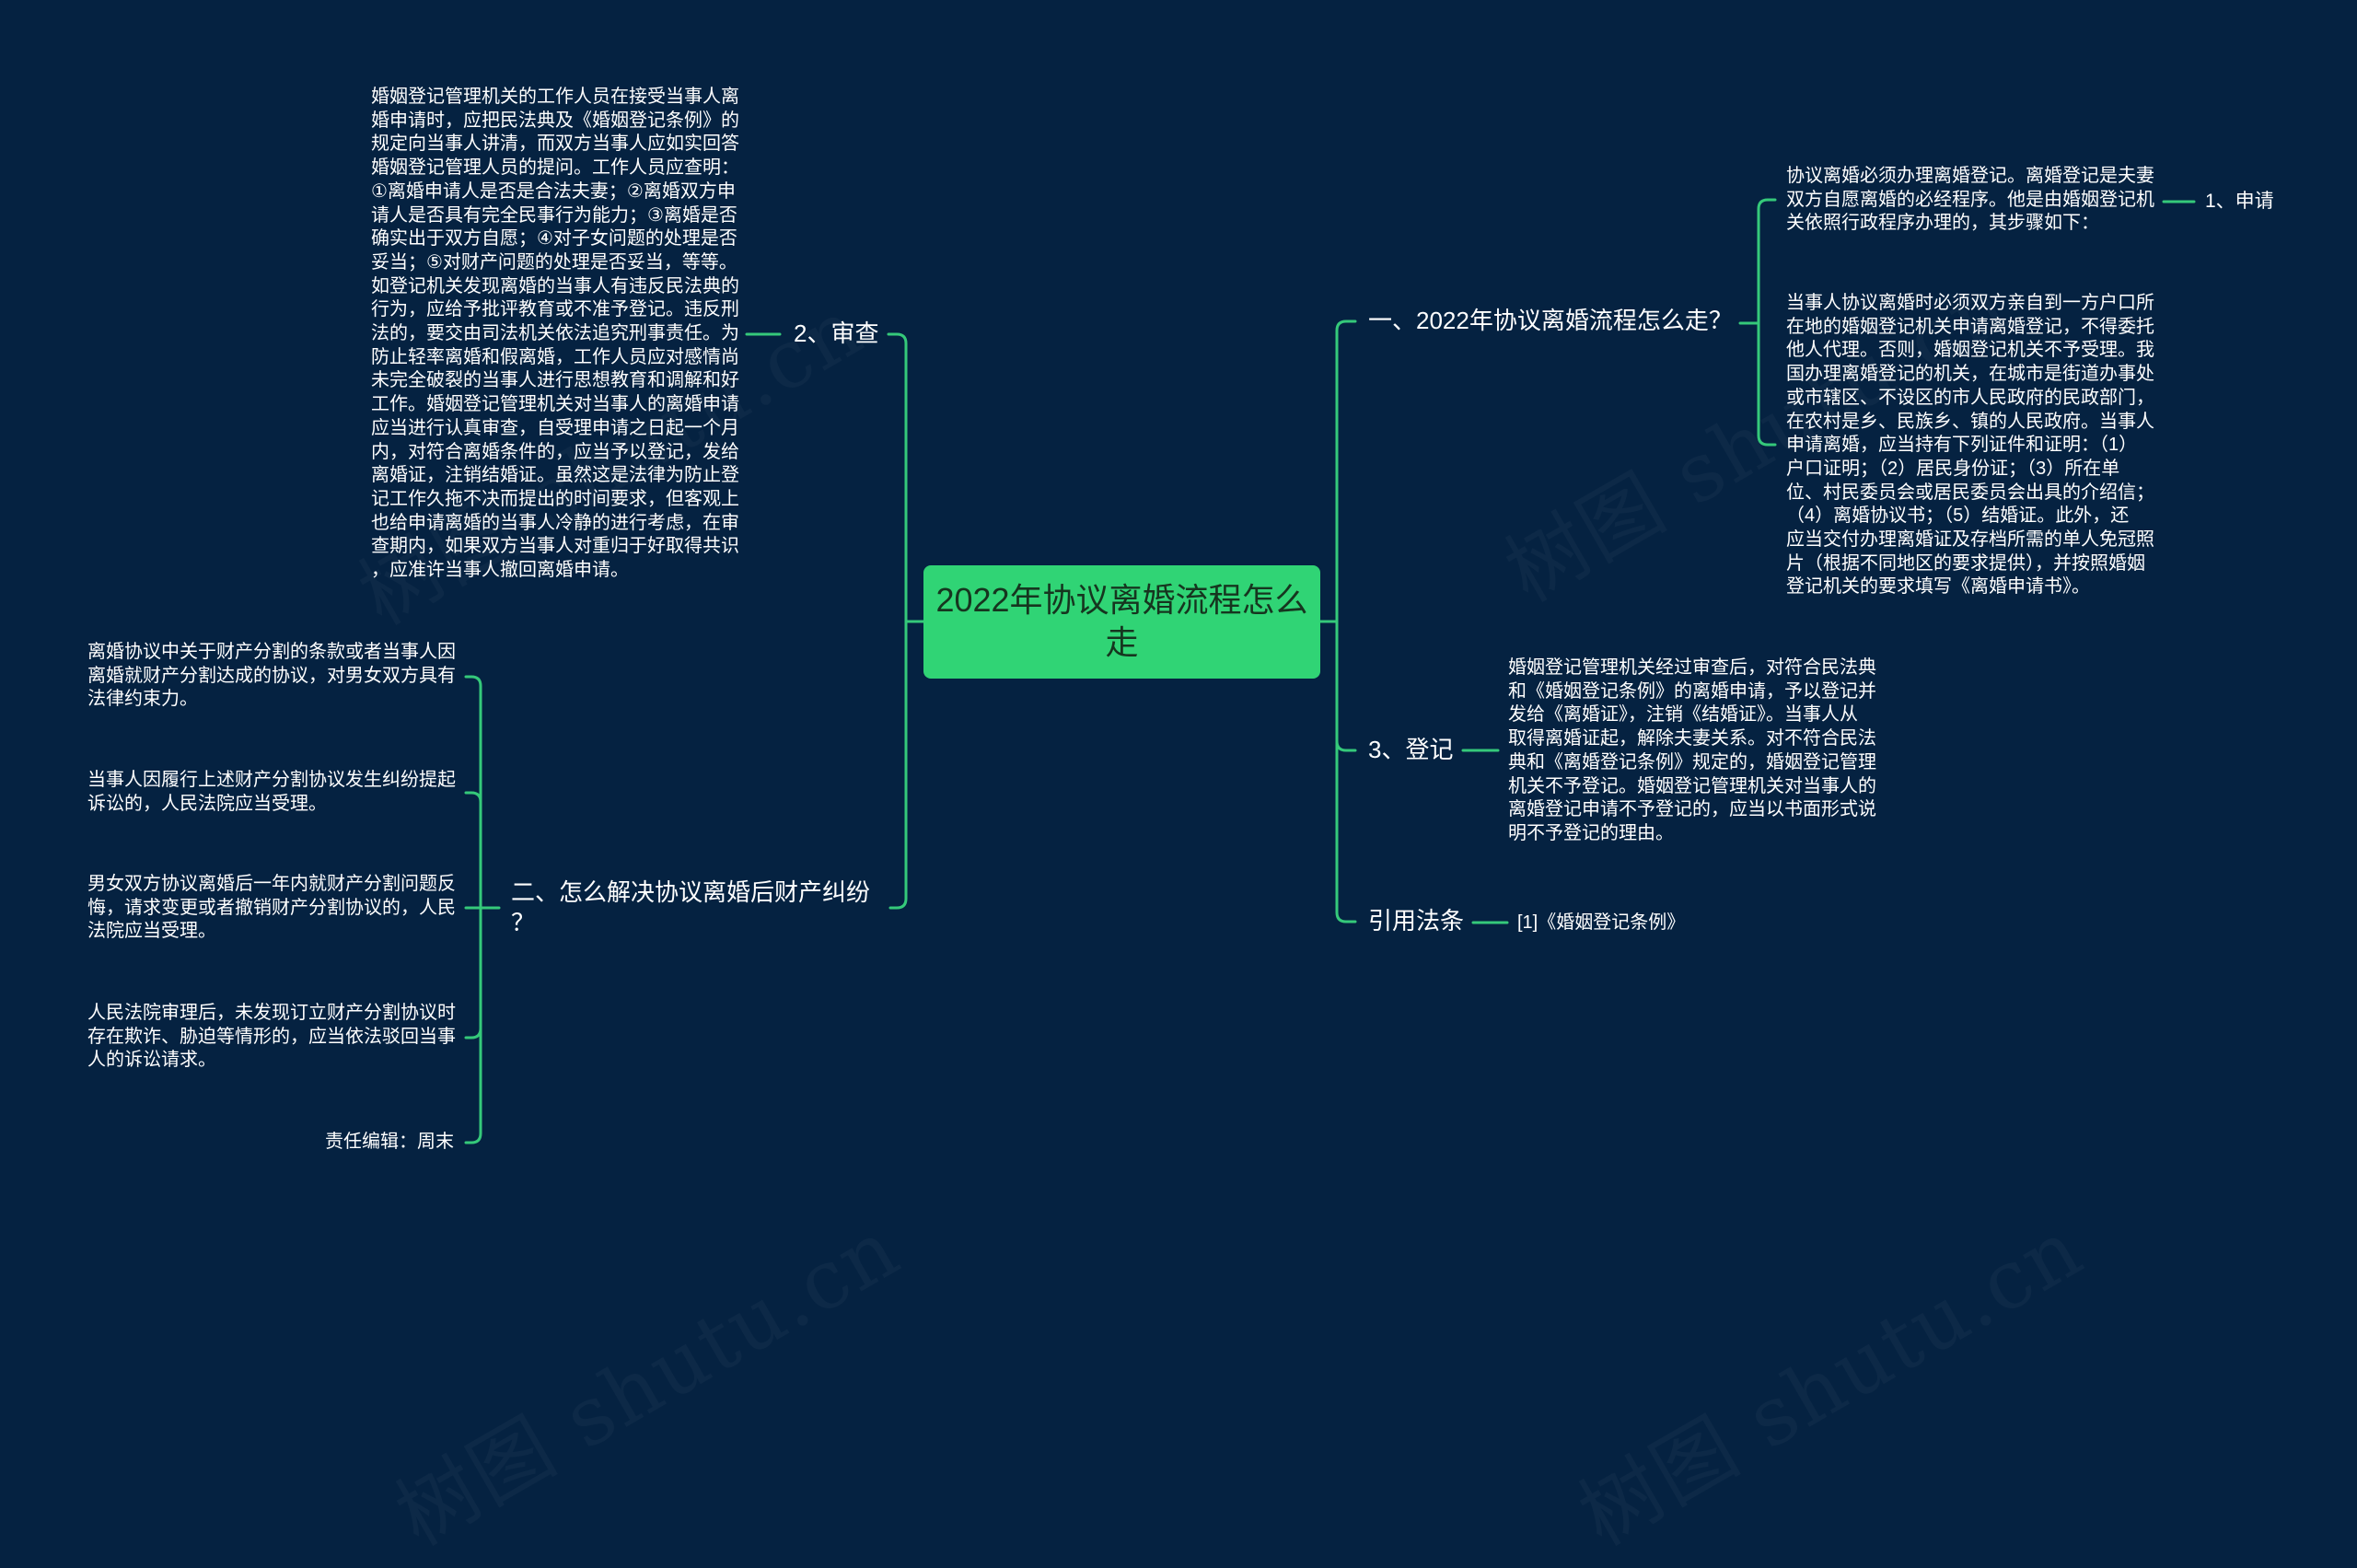 This screenshot has height=1568, width=2357. I want to click on text-line: 他人代理。否则，婚姻登记机关不予受理。我, so click(1970, 350).